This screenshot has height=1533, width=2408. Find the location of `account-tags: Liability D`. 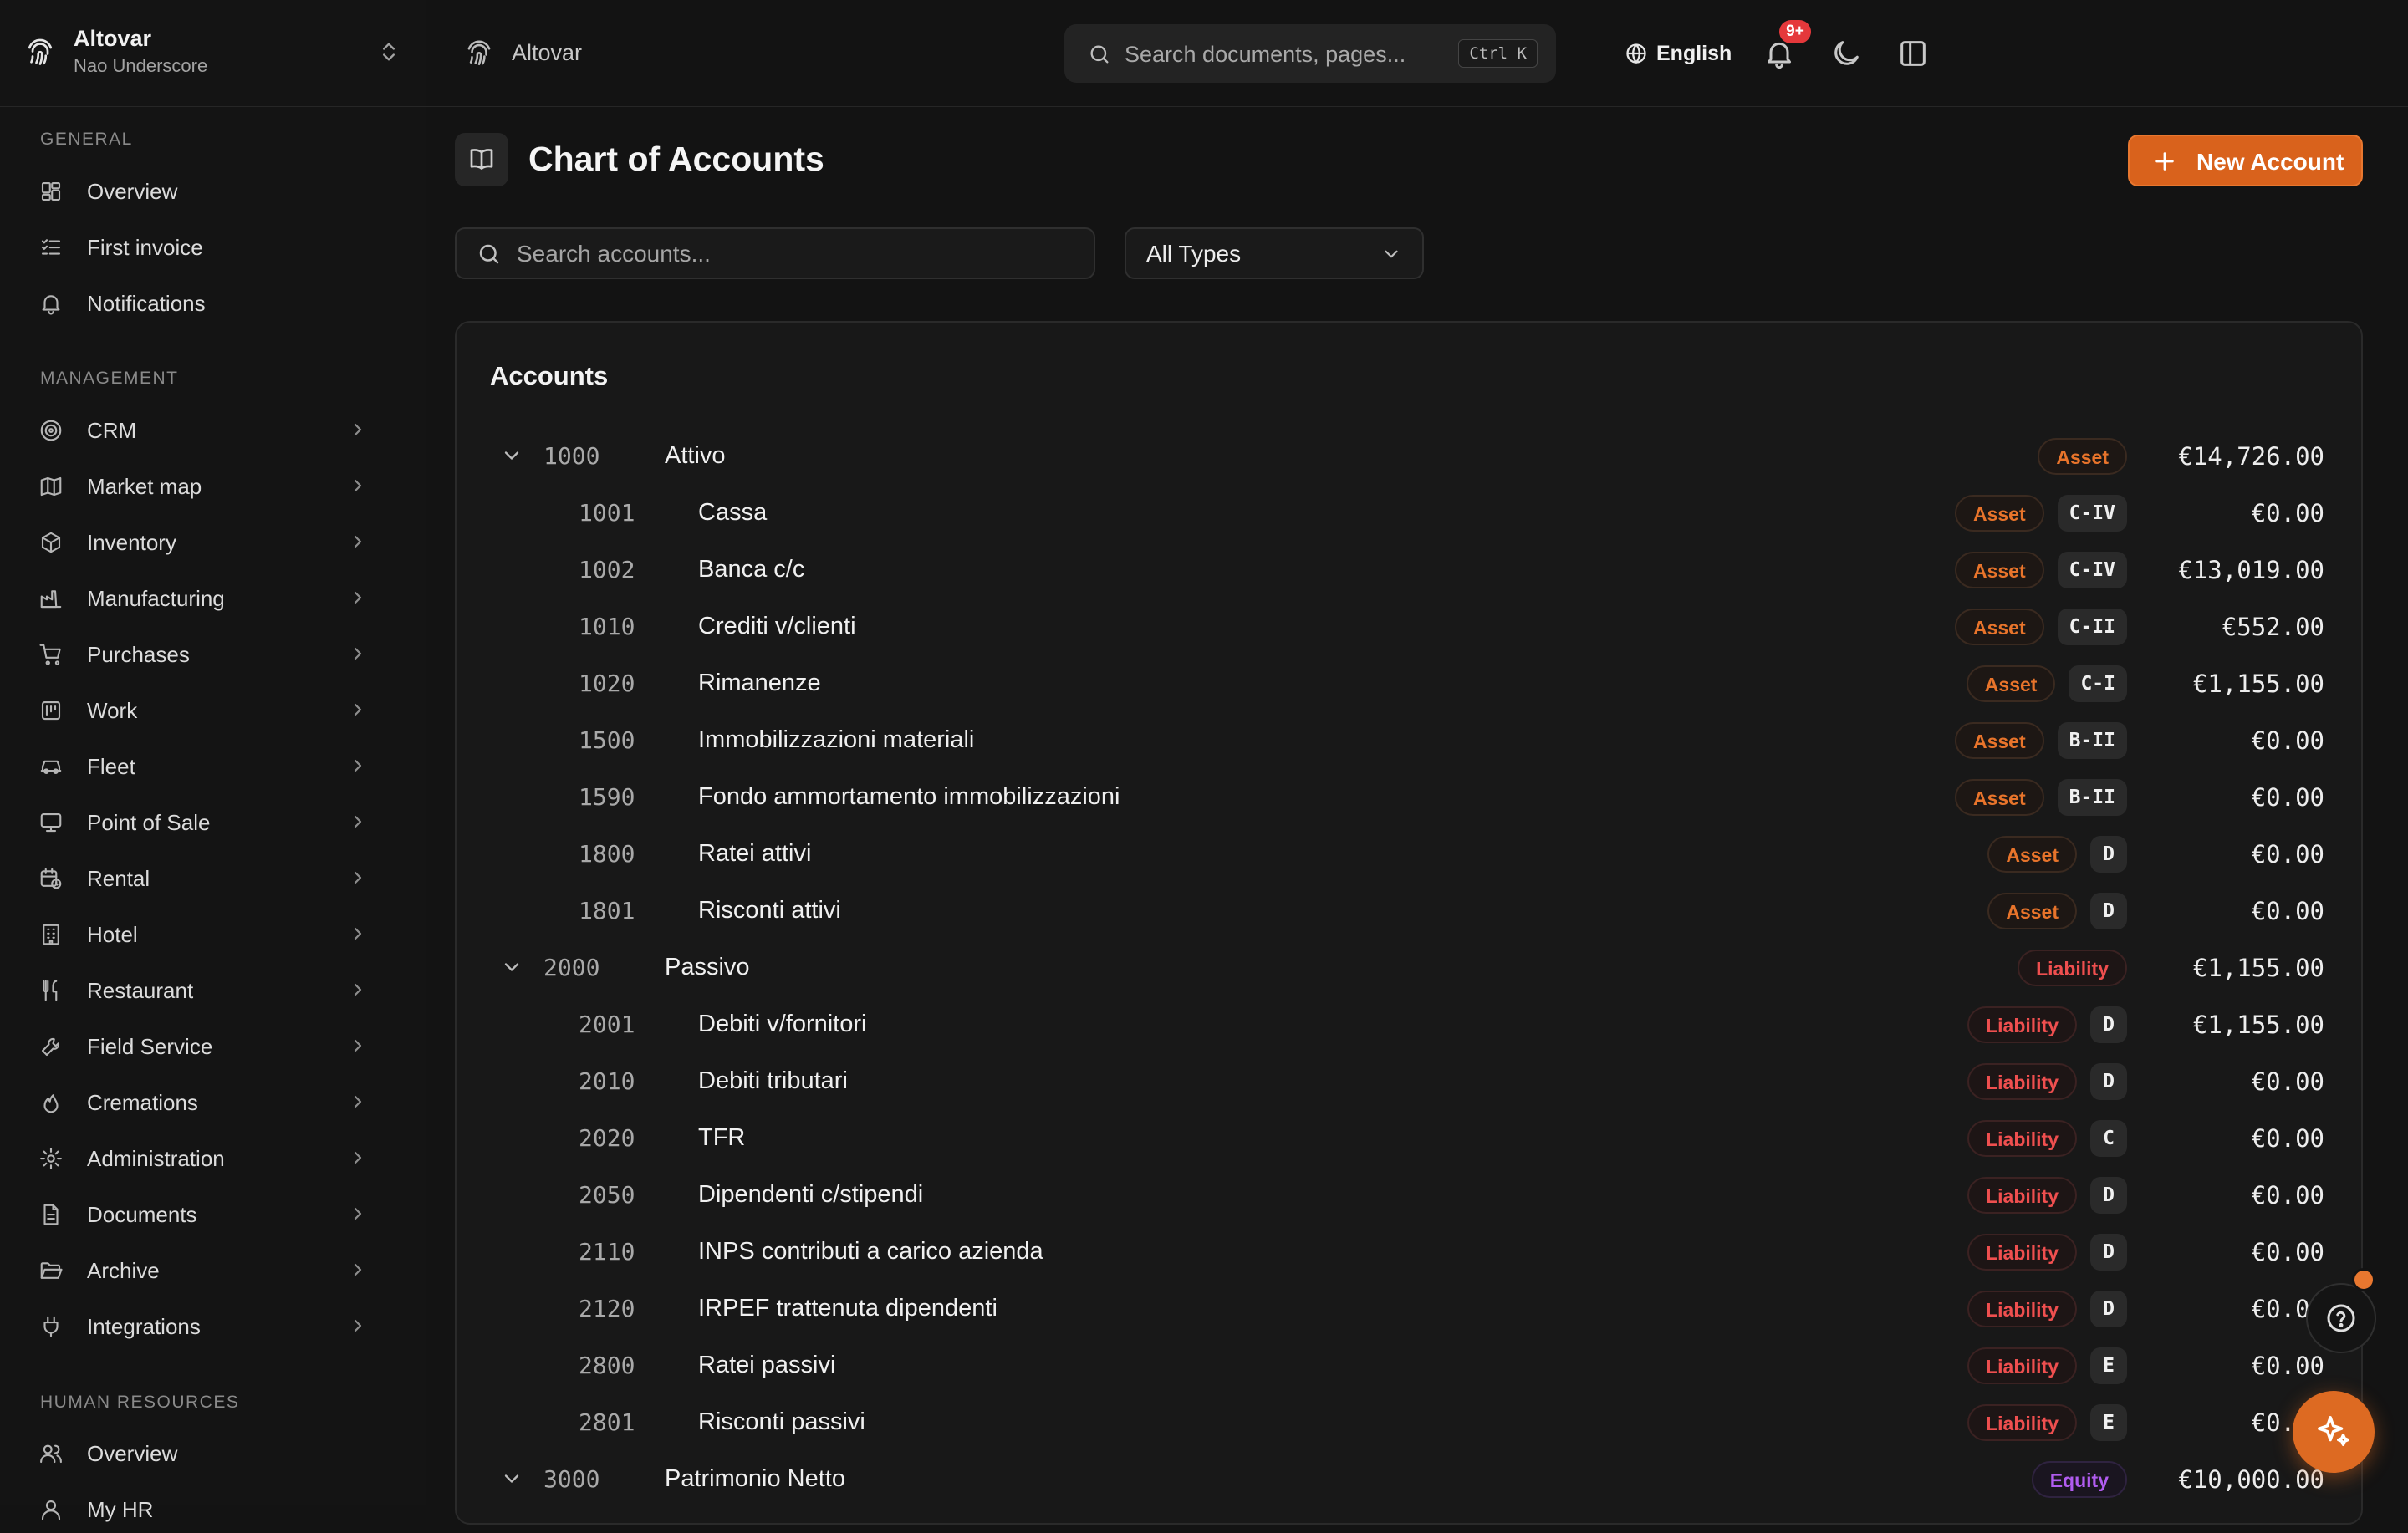

account-tags: Liability D is located at coordinates (2047, 1024).